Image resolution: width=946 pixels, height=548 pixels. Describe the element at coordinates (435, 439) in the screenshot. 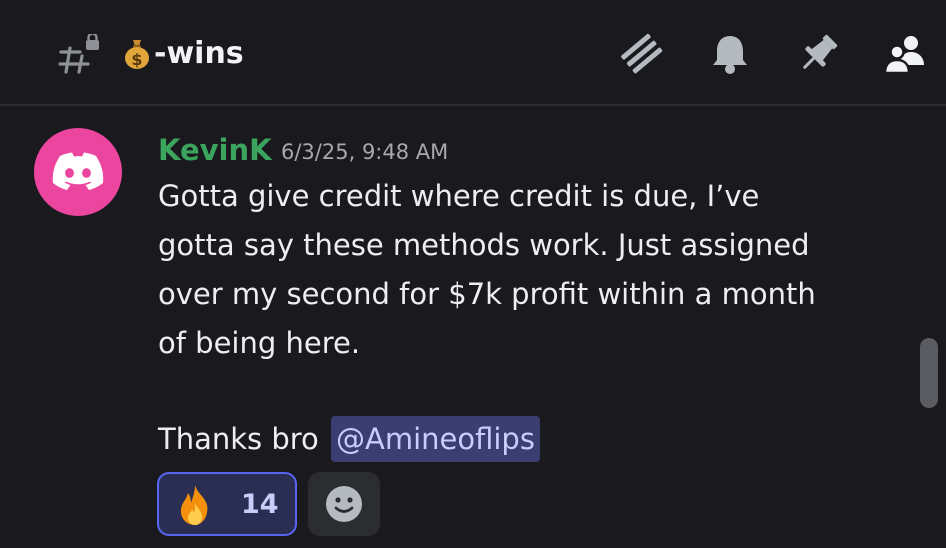

I see `user-mention: @Amineoflips` at that location.